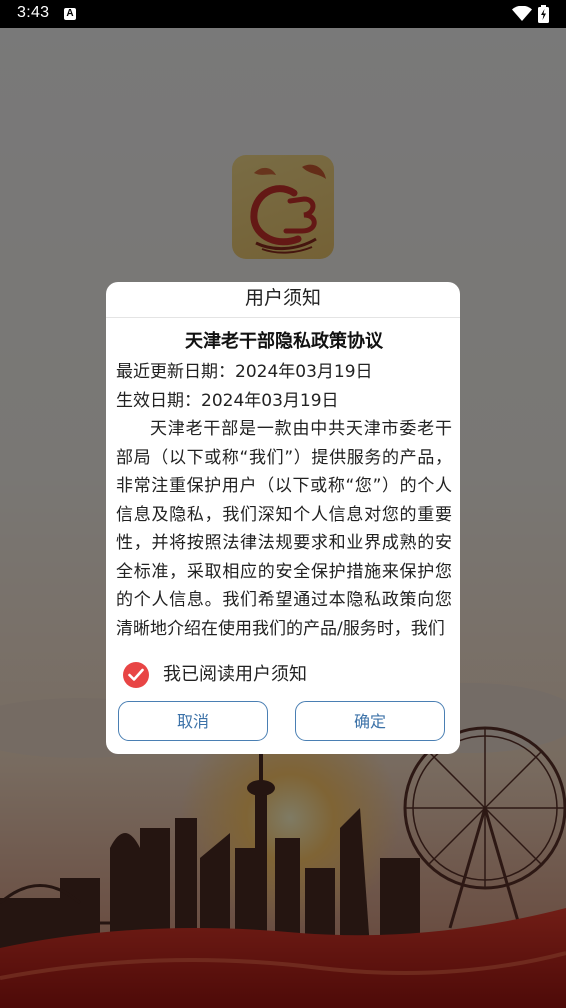  I want to click on confirm-button: 确定, so click(370, 721).